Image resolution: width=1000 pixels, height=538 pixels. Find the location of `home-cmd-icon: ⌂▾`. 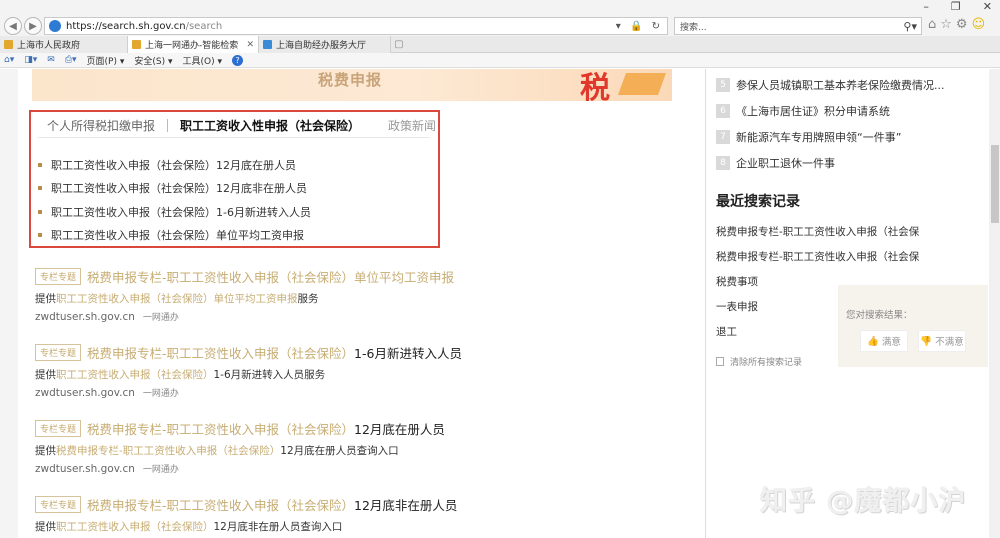

home-cmd-icon: ⌂▾ is located at coordinates (9, 60).